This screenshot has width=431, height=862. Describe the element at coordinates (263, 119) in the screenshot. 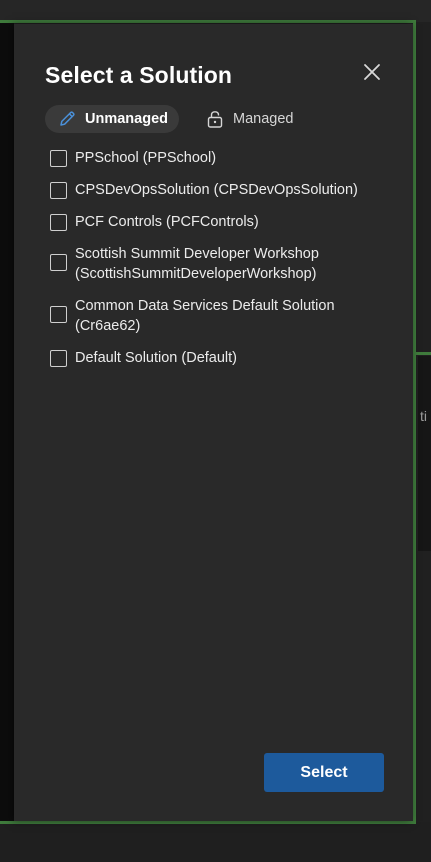

I see `tab-managed-label: Managed` at that location.